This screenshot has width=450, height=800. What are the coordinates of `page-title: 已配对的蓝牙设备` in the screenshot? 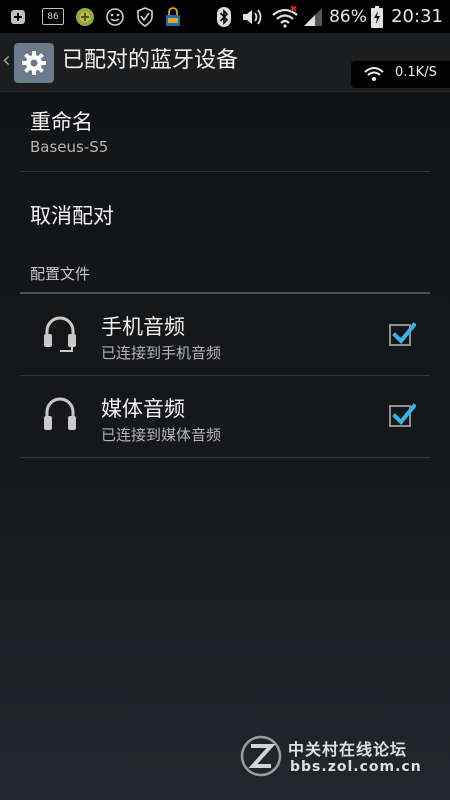 It's located at (150, 60).